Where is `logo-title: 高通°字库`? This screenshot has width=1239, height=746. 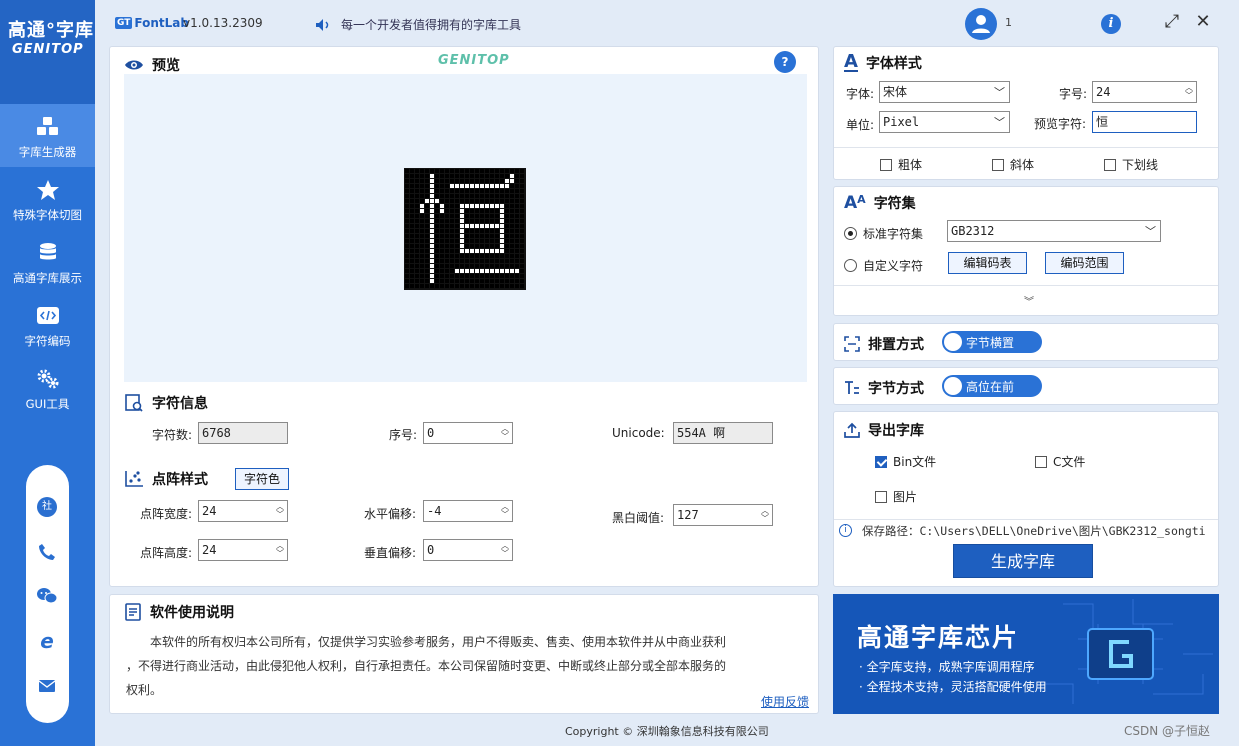
logo-title: 高通°字库 is located at coordinates (51, 30).